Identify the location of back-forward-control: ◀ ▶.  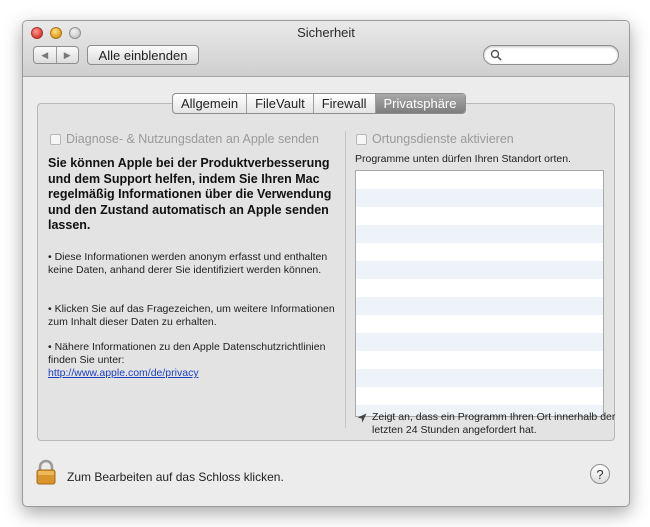
(56, 55).